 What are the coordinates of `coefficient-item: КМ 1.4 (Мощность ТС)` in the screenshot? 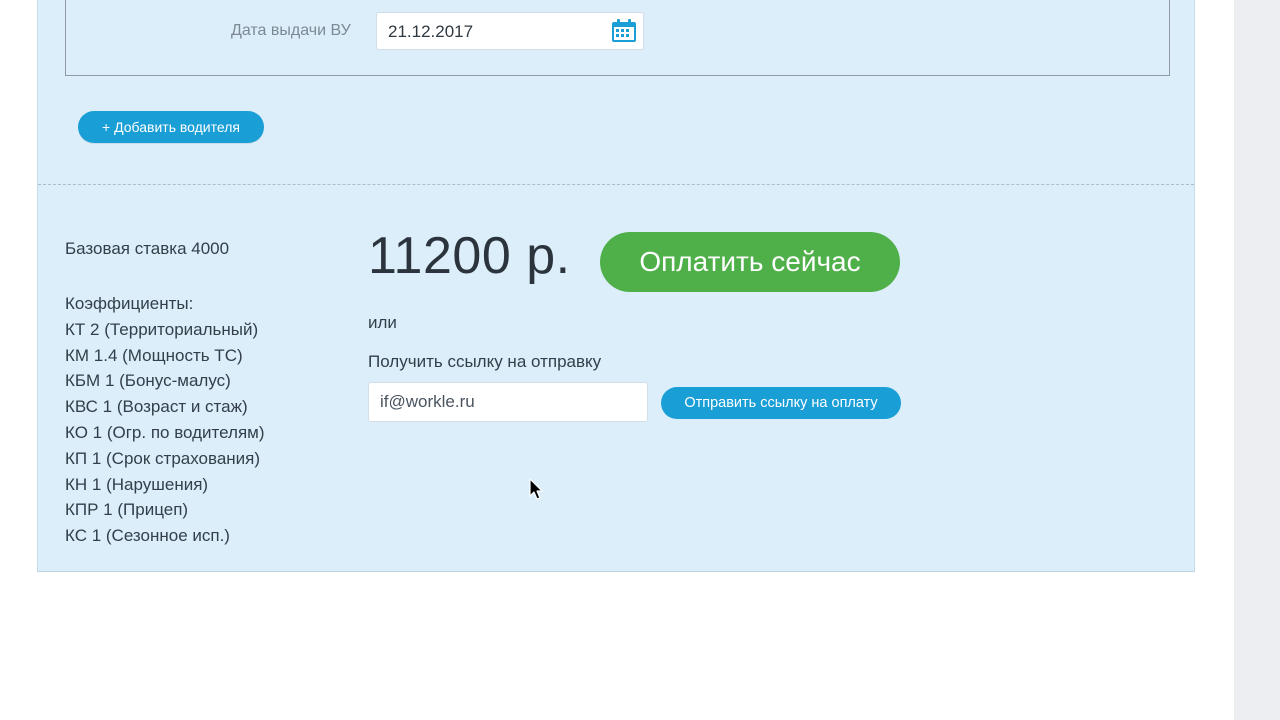 It's located at (154, 355).